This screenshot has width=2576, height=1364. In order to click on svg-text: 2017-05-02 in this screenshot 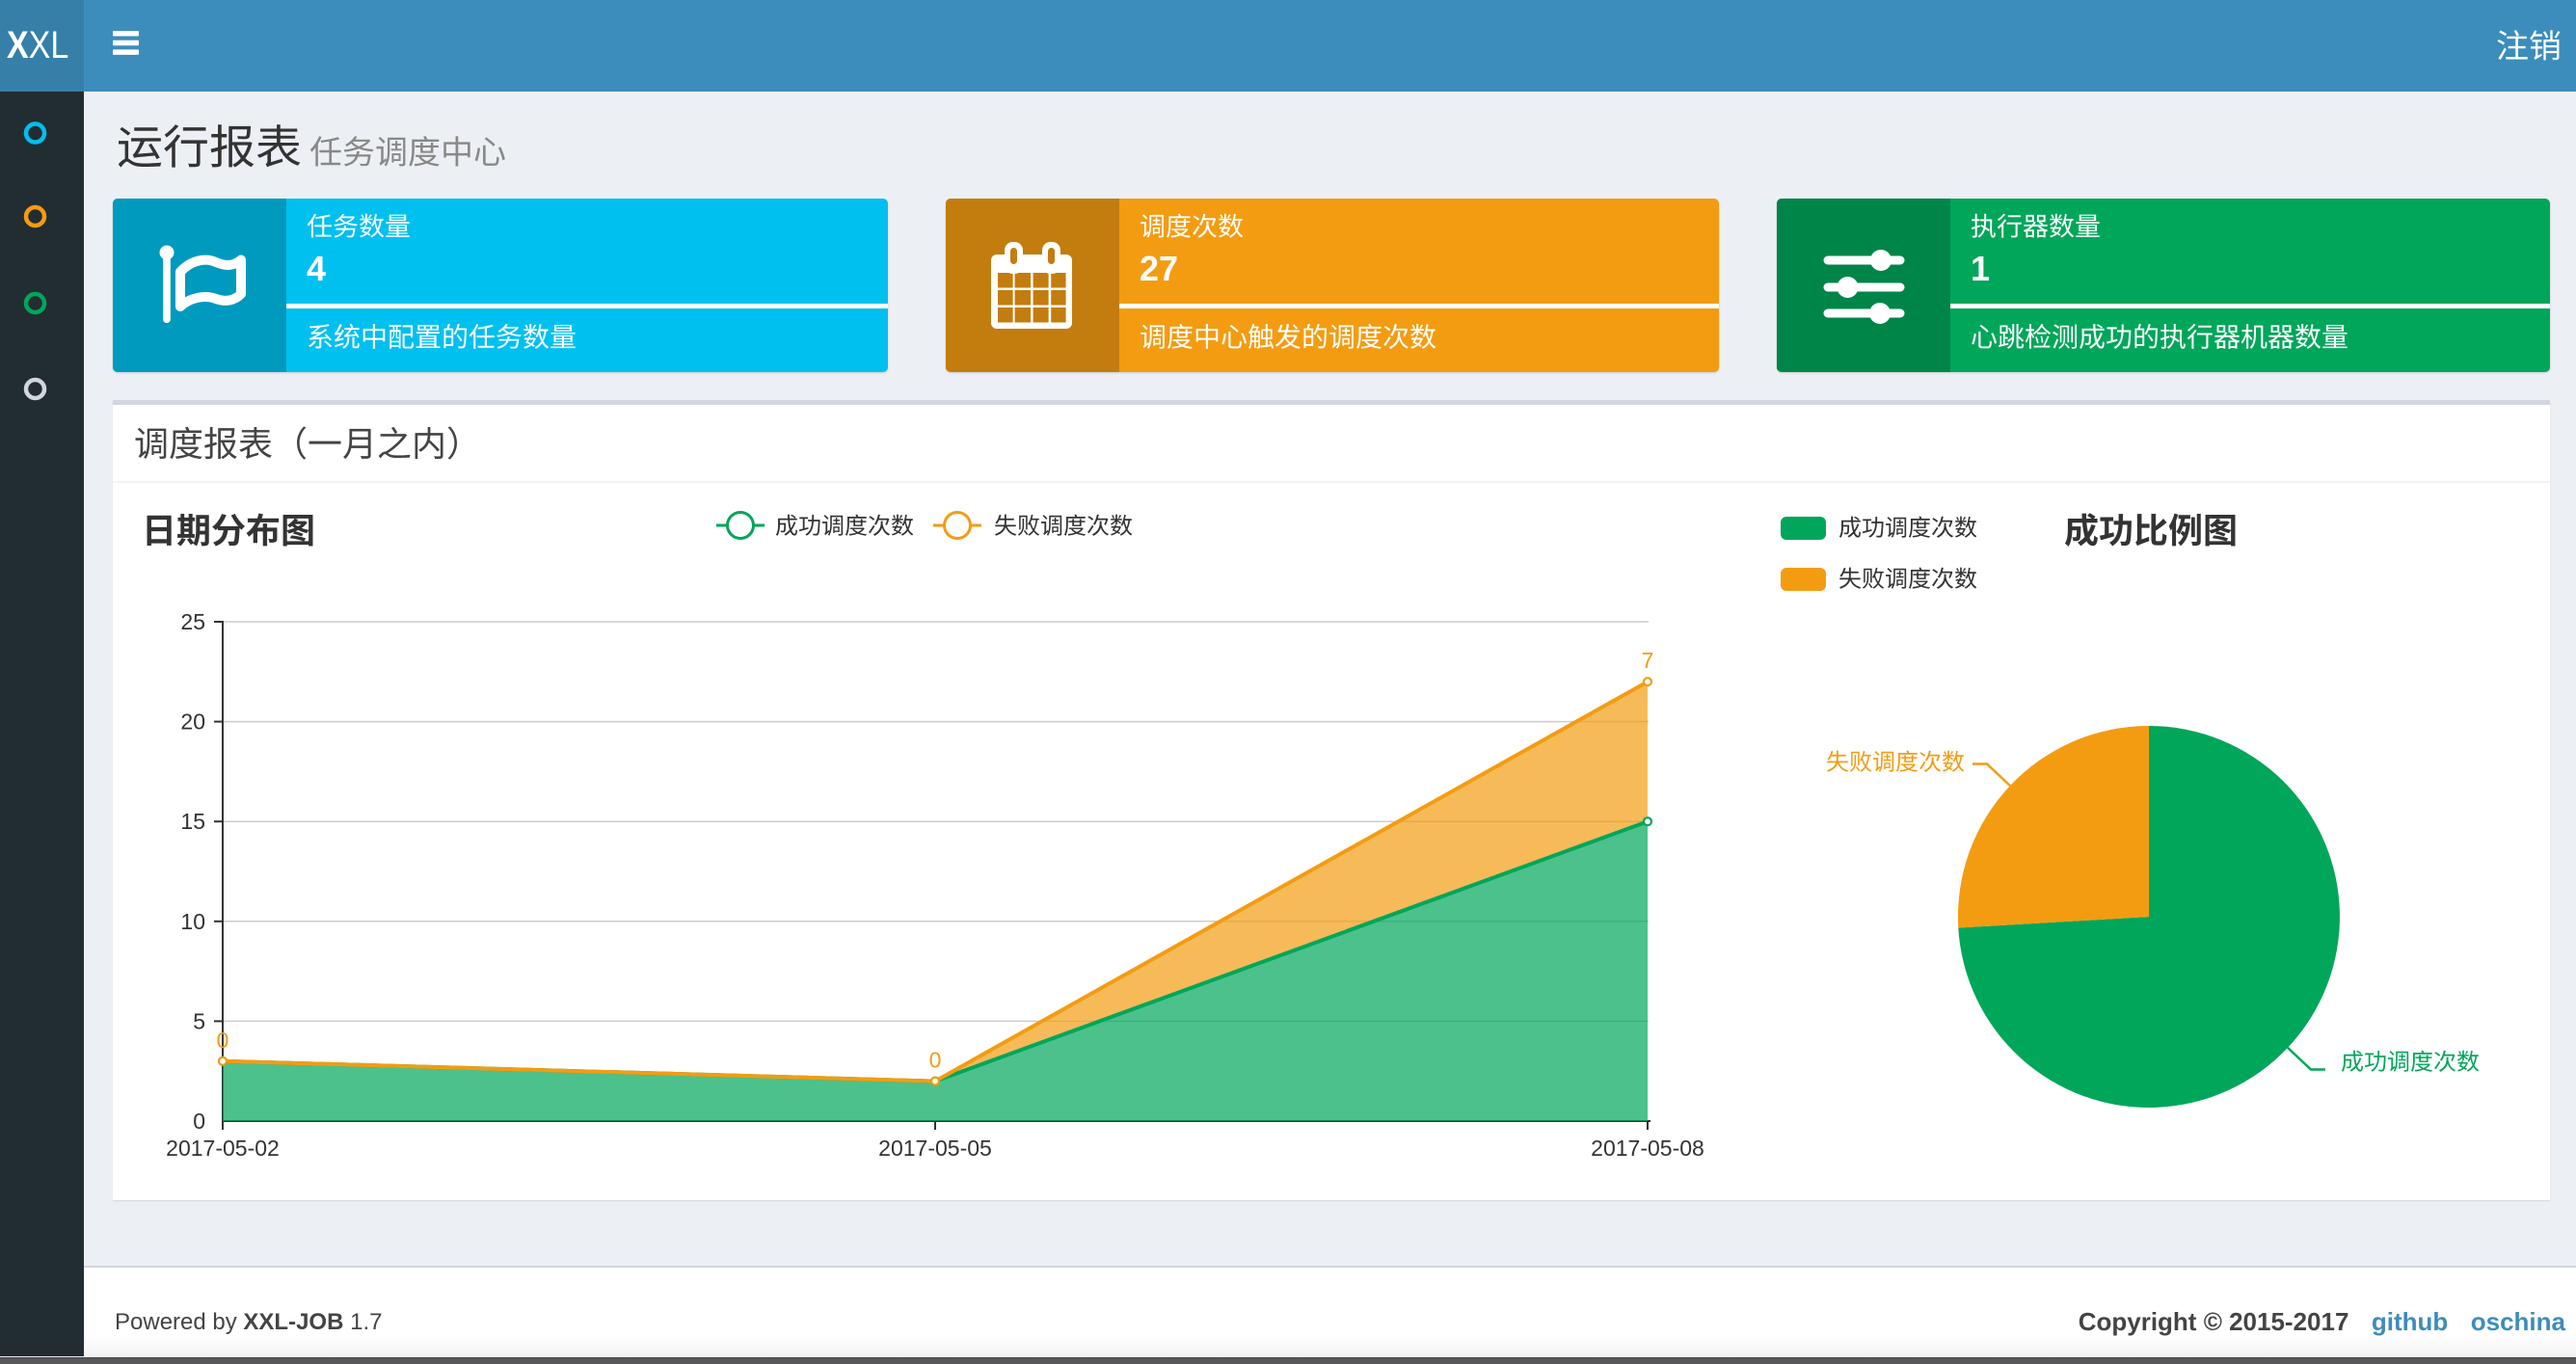, I will do `click(223, 1148)`.